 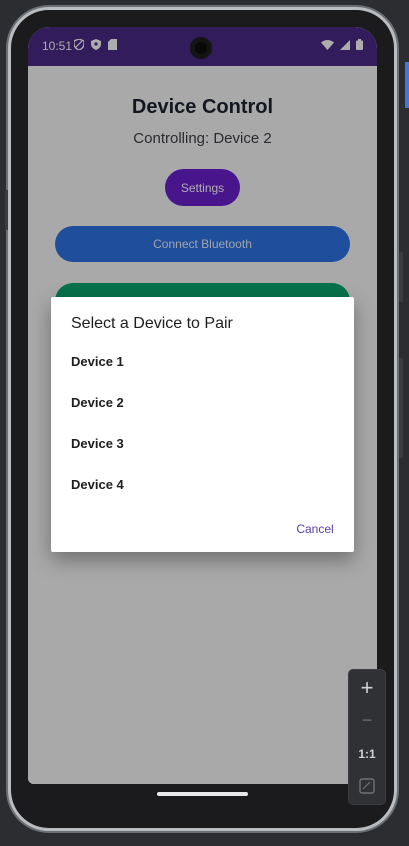 What do you see at coordinates (152, 323) in the screenshot?
I see `dialog-title: Select a Device to Pair` at bounding box center [152, 323].